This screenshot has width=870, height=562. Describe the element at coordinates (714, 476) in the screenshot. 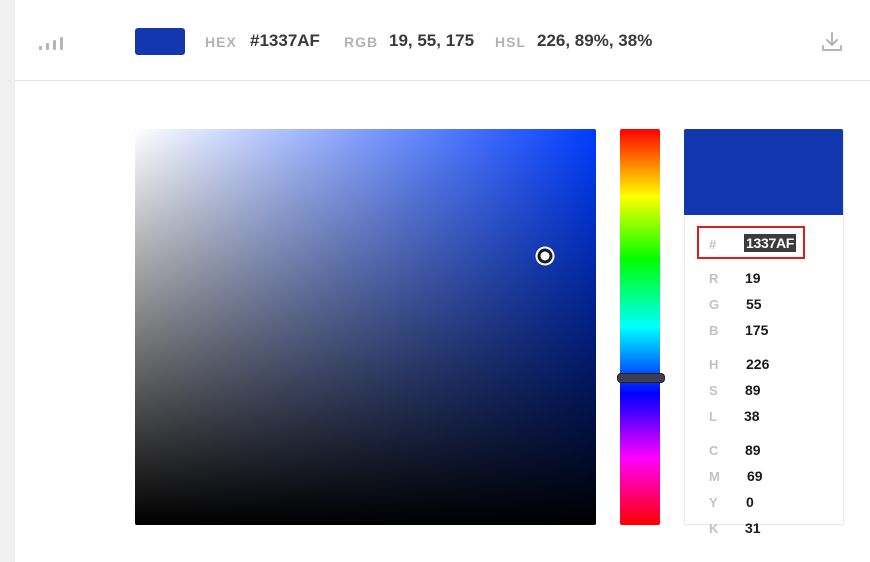

I see `m-label: M` at that location.